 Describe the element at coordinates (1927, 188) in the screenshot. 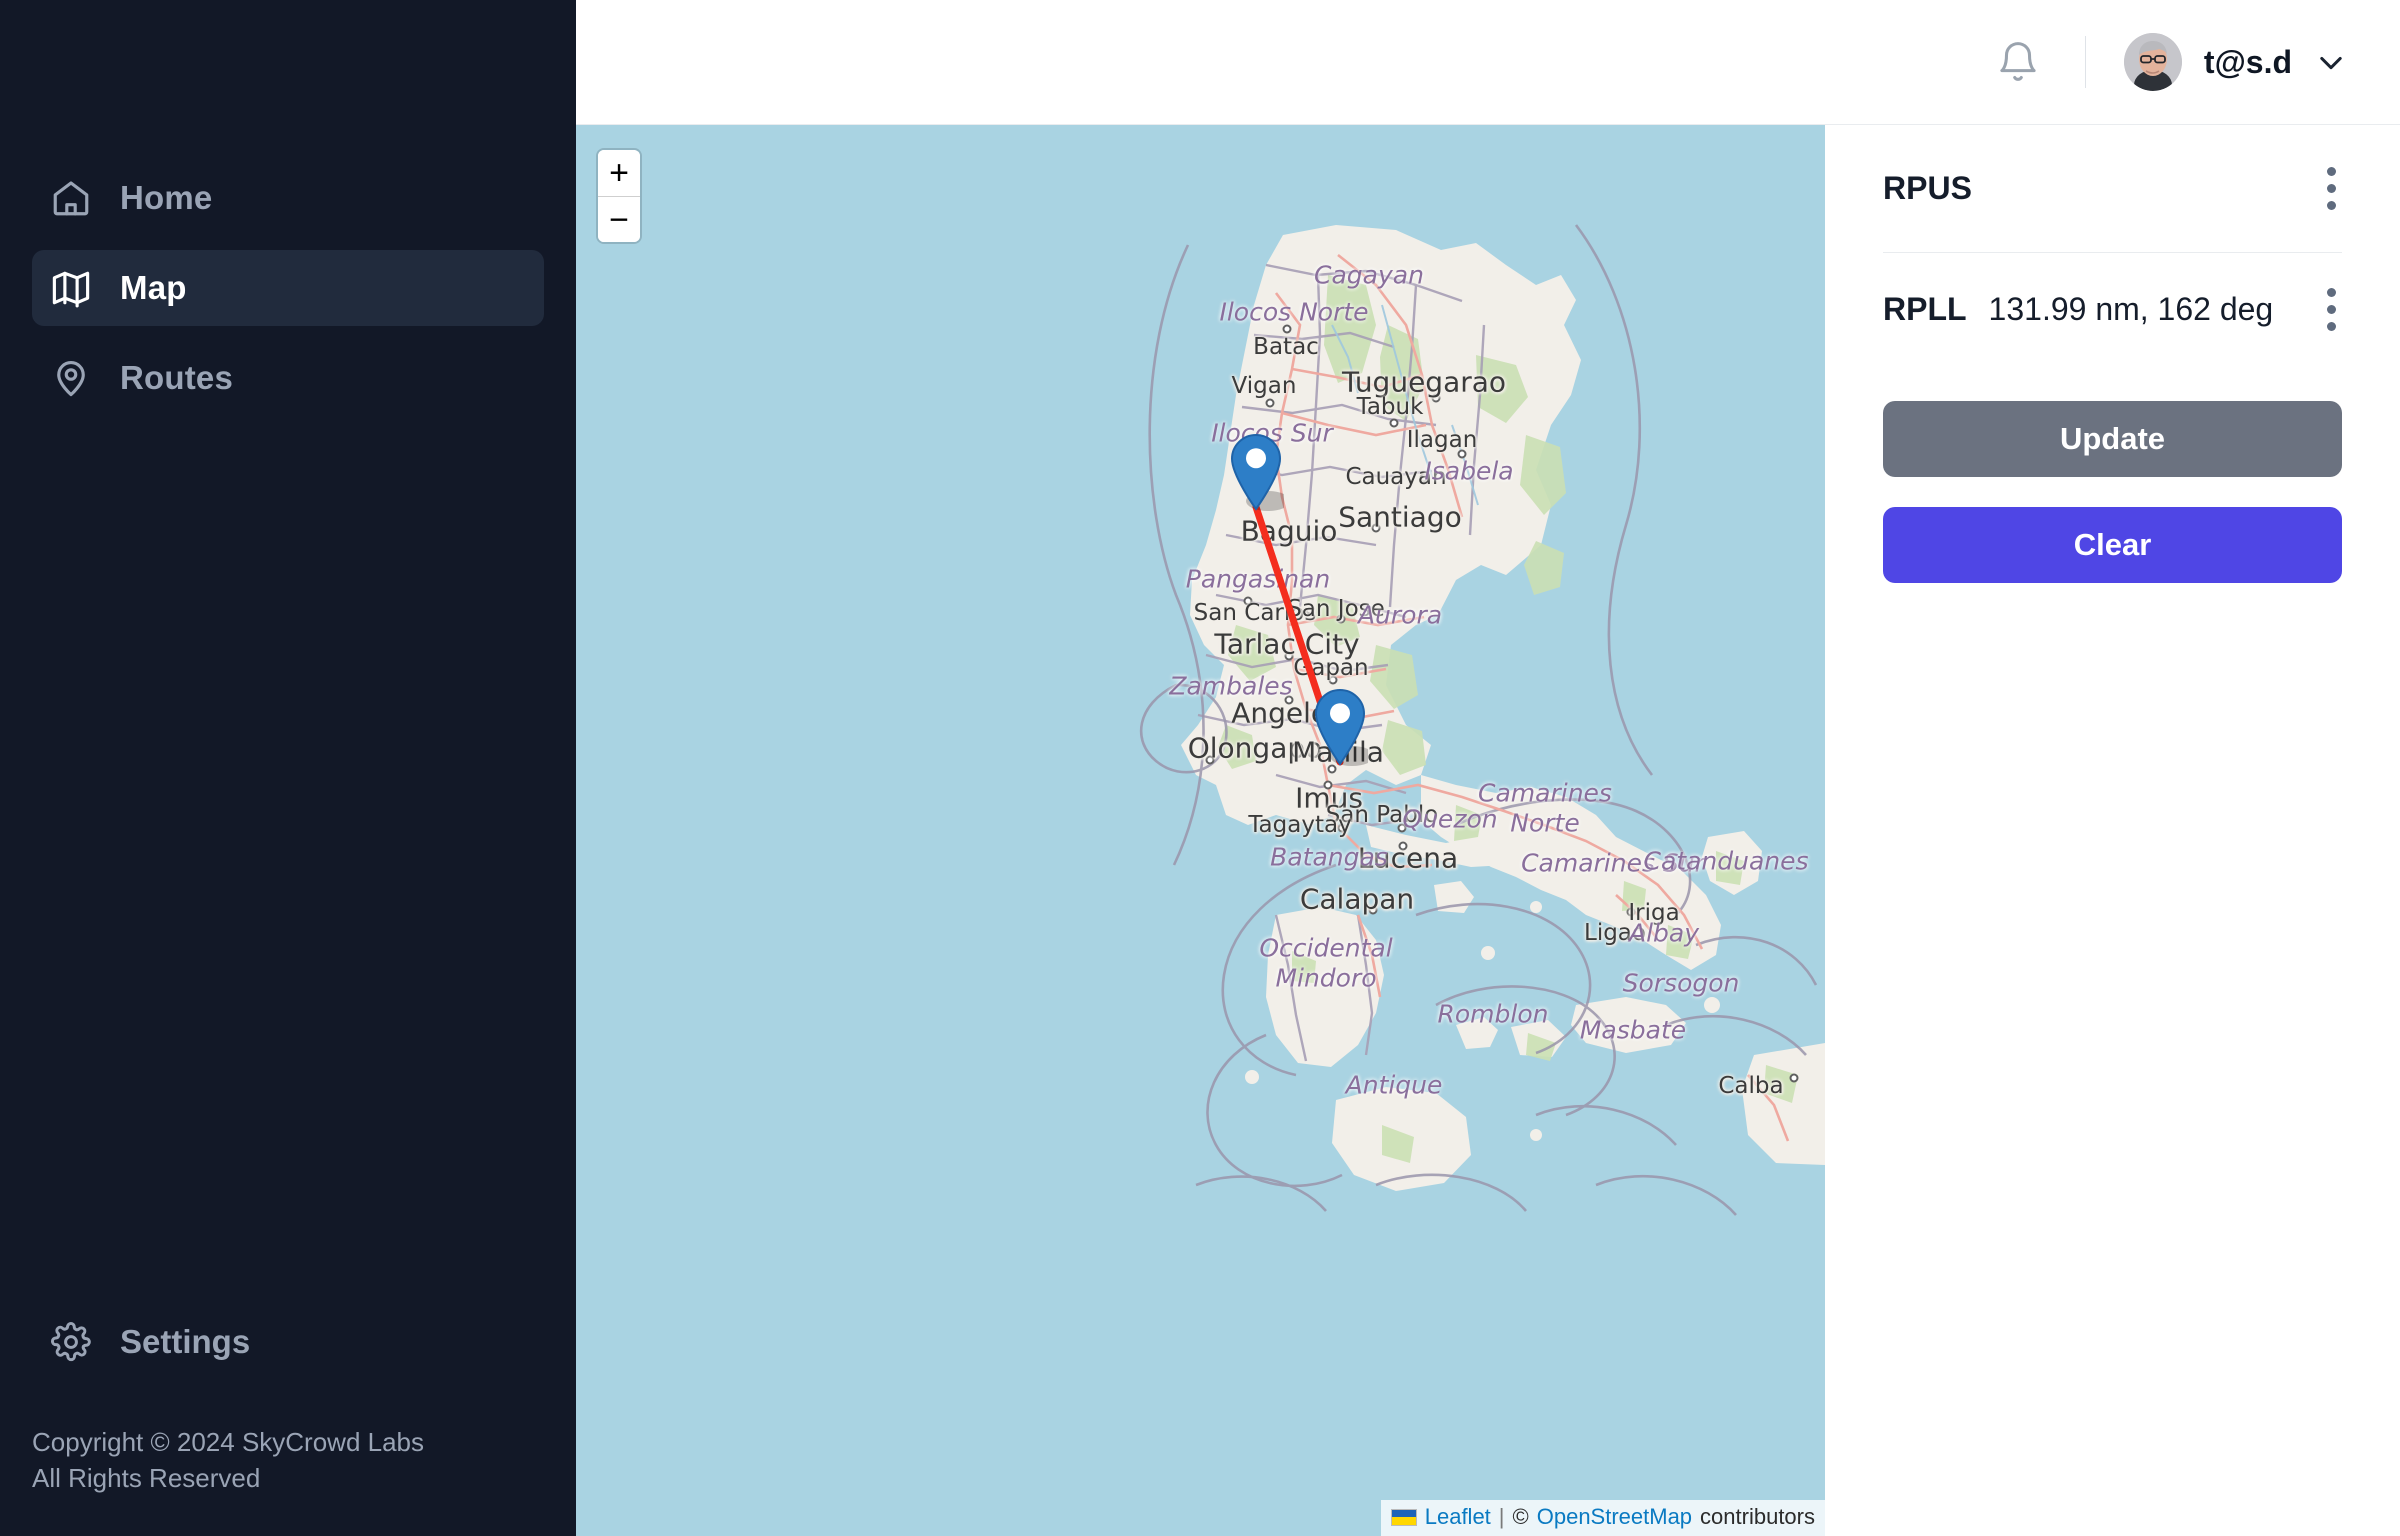

I see `route-origin-code: RPUS` at that location.